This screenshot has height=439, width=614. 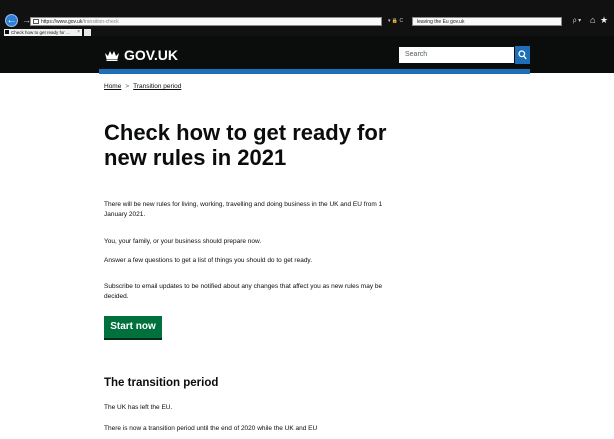 I want to click on govuk-logo: GOV.UK, so click(x=141, y=55).